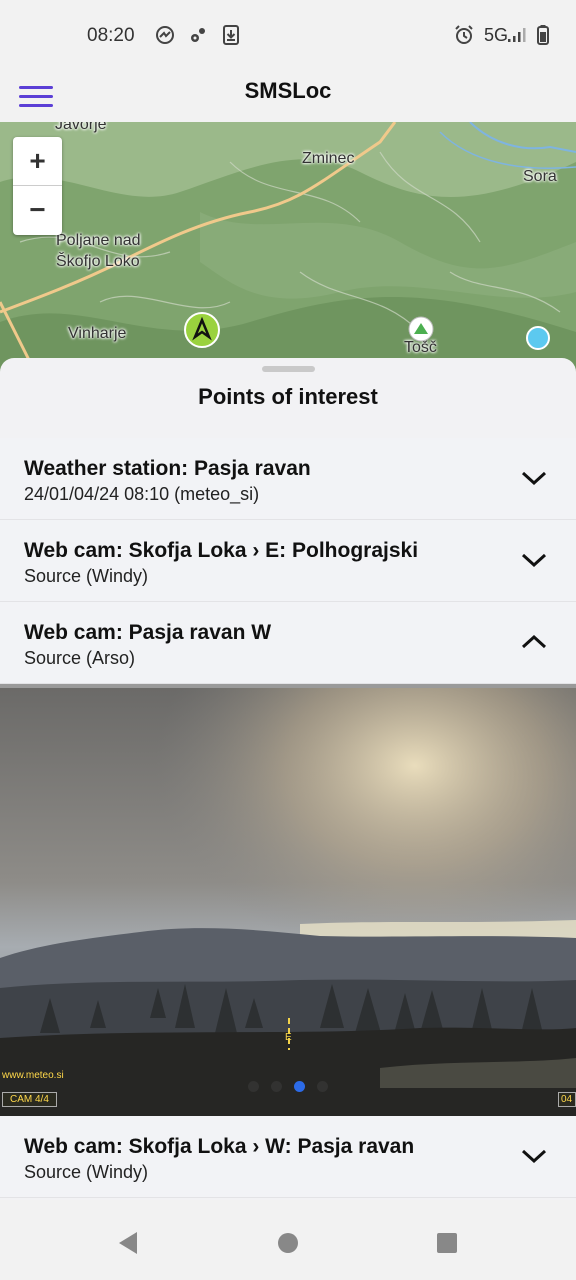 This screenshot has width=576, height=1280. What do you see at coordinates (202, 330) in the screenshot?
I see `location-marker-icon` at bounding box center [202, 330].